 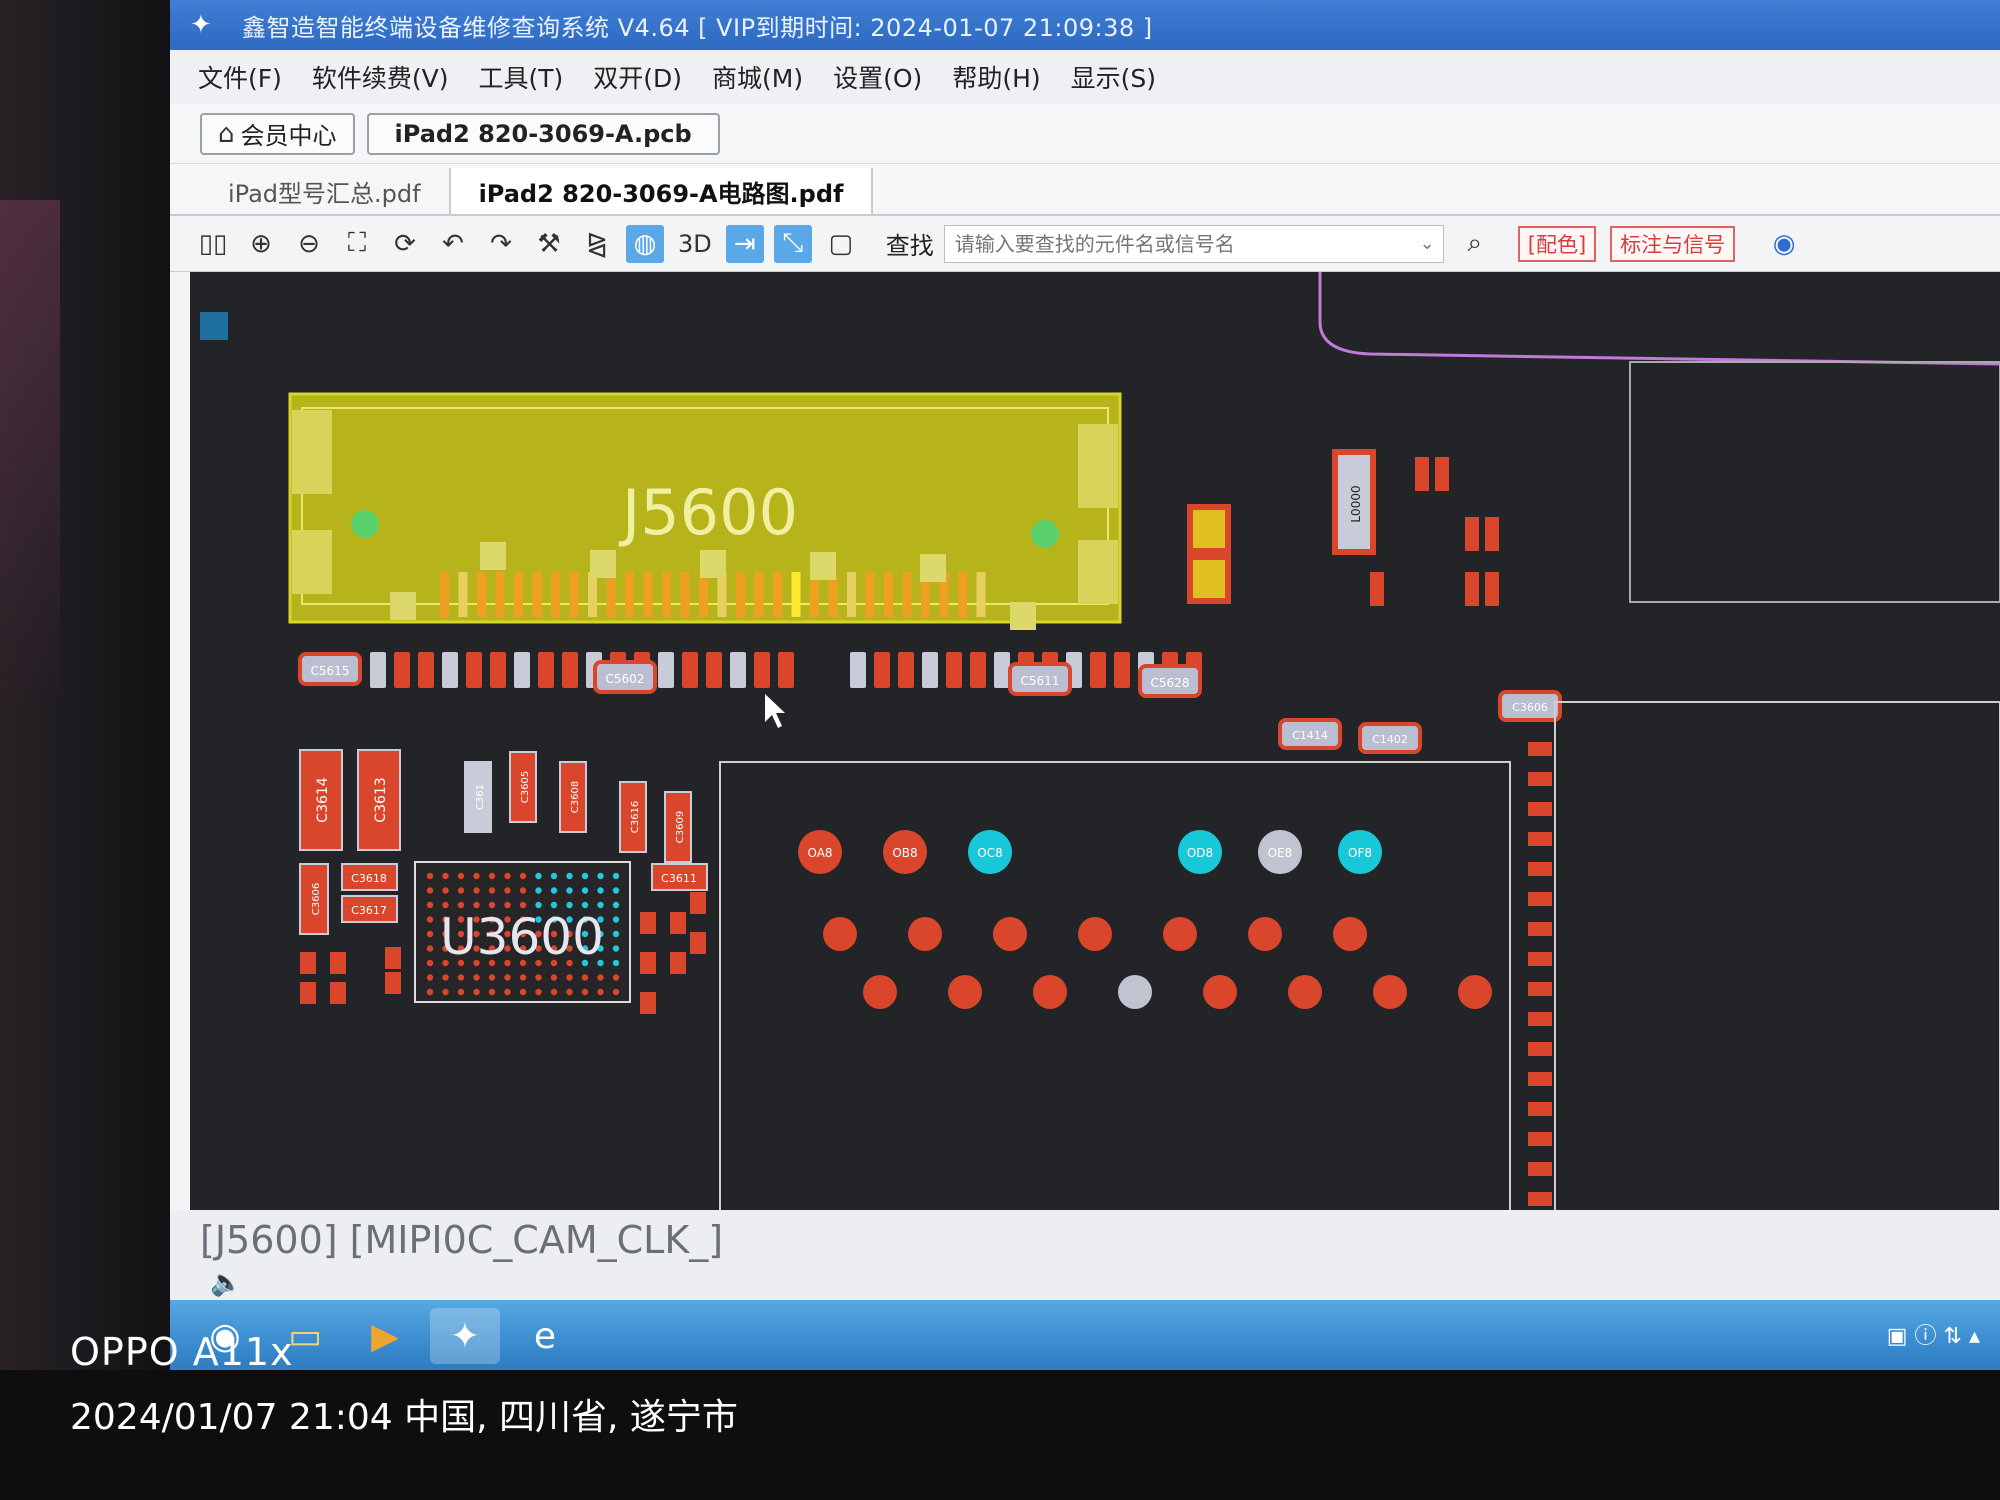 I want to click on measure-icon: ⤡, so click(x=792, y=243).